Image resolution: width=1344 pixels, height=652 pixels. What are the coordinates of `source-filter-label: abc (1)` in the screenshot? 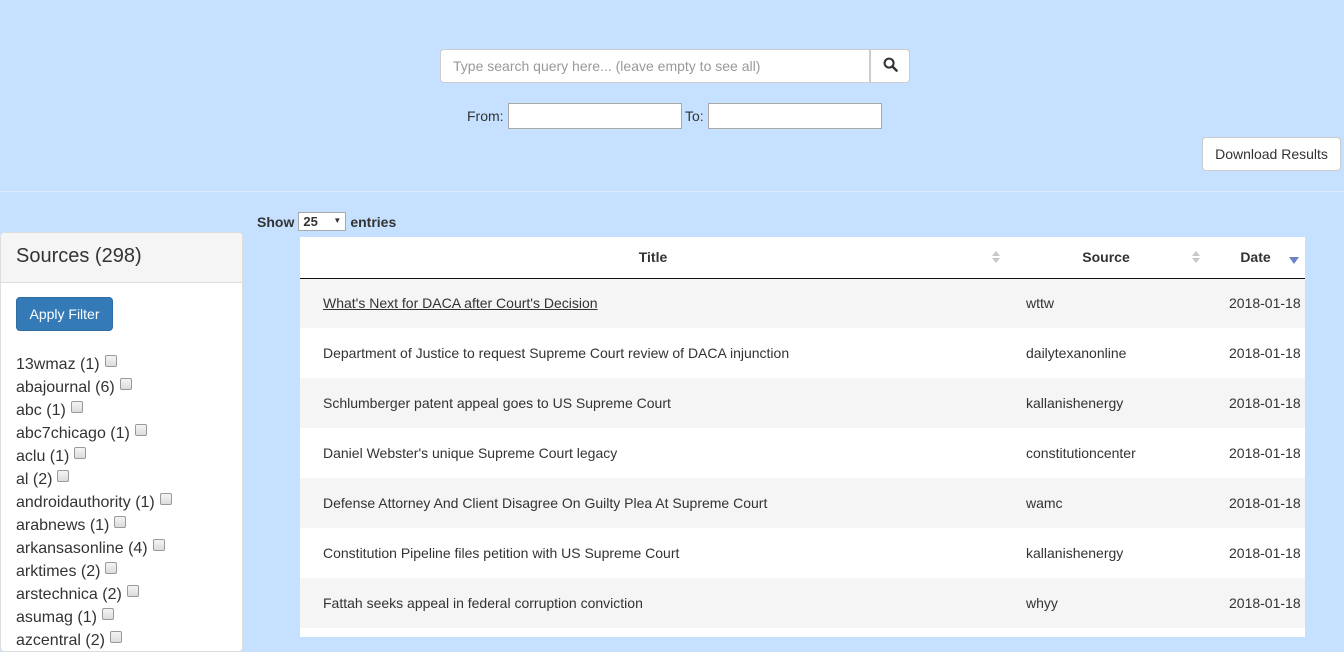 It's located at (41, 410).